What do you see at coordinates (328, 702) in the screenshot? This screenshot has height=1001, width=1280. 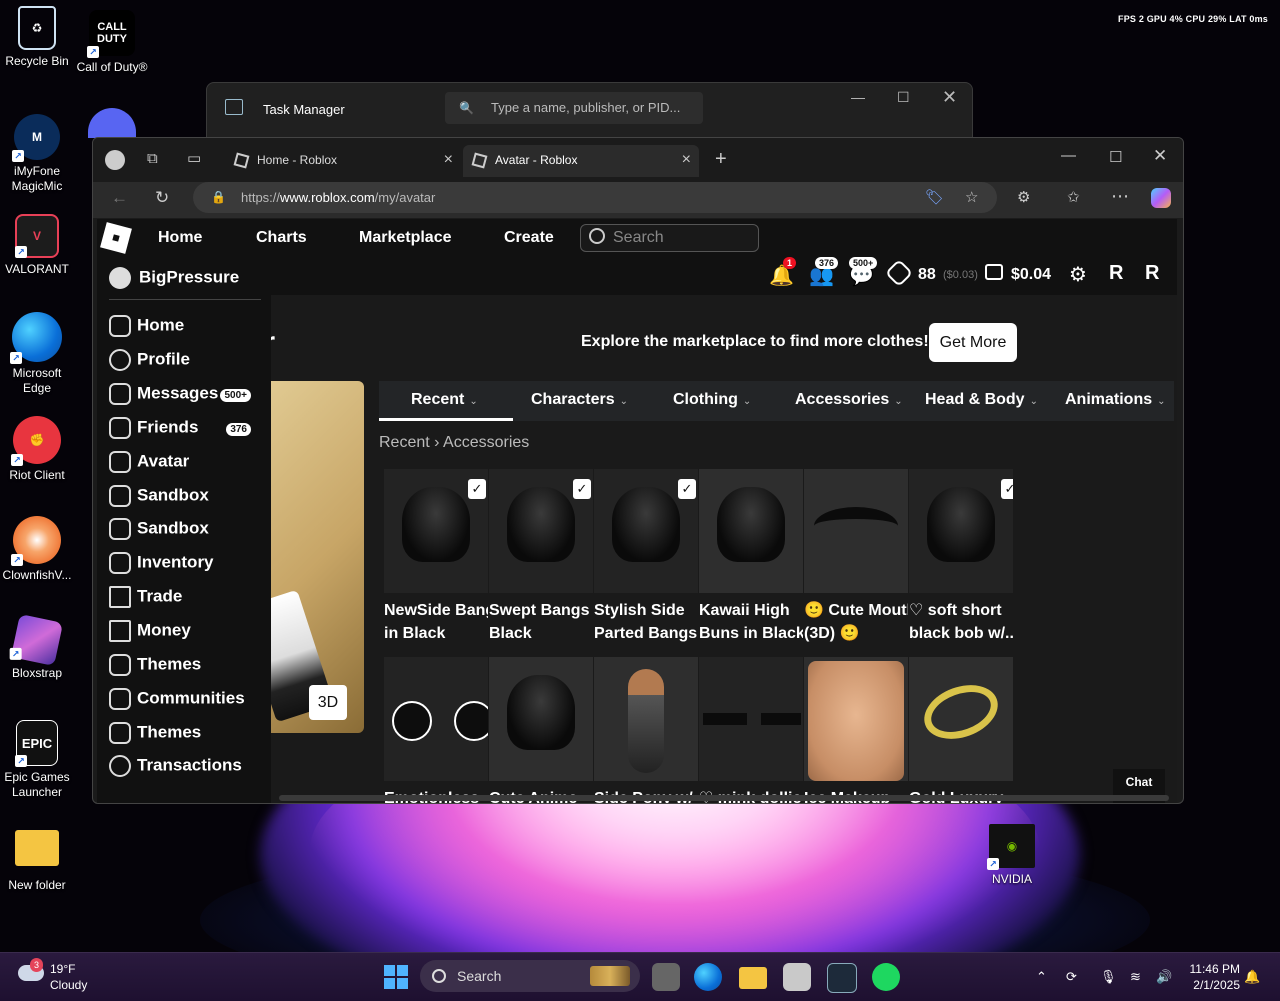 I see `toggle-3d-button: 3D` at bounding box center [328, 702].